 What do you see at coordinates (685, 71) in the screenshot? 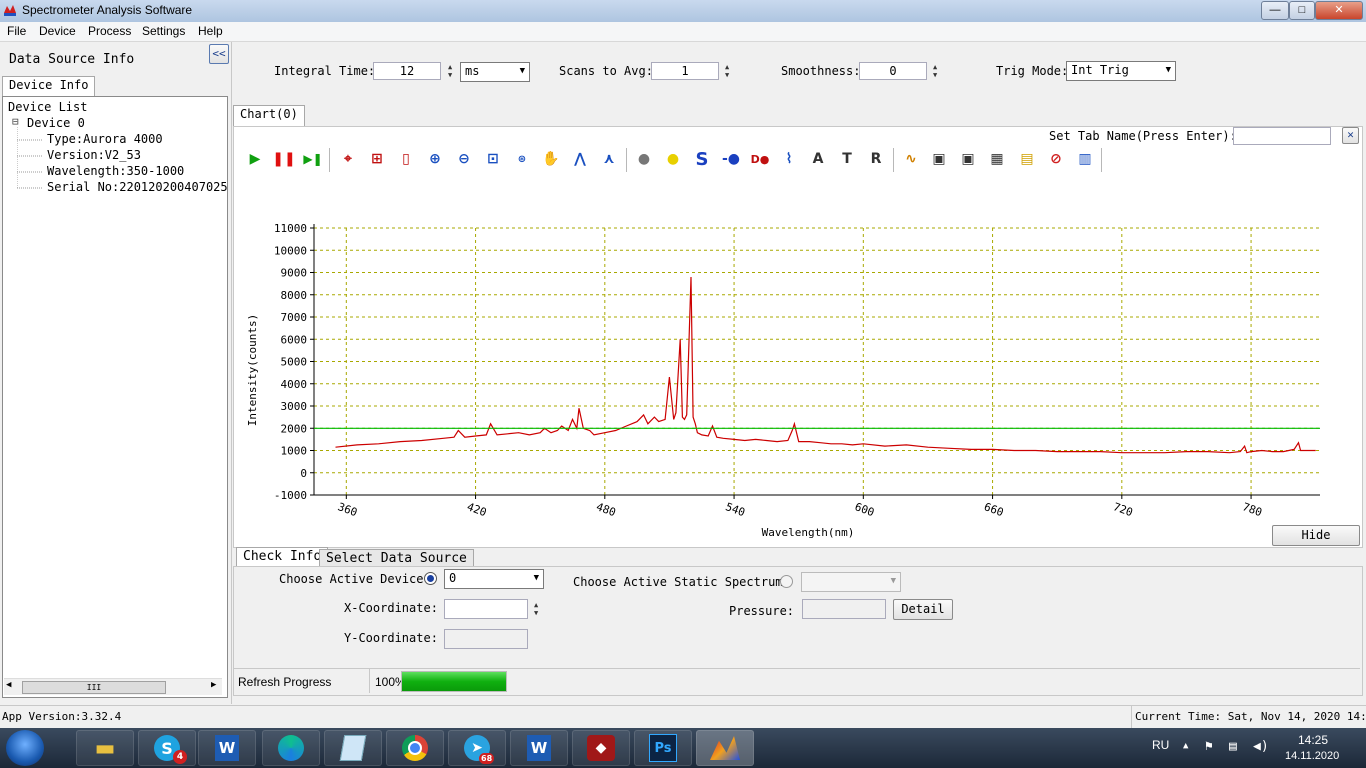
I see `scans-input: 1` at bounding box center [685, 71].